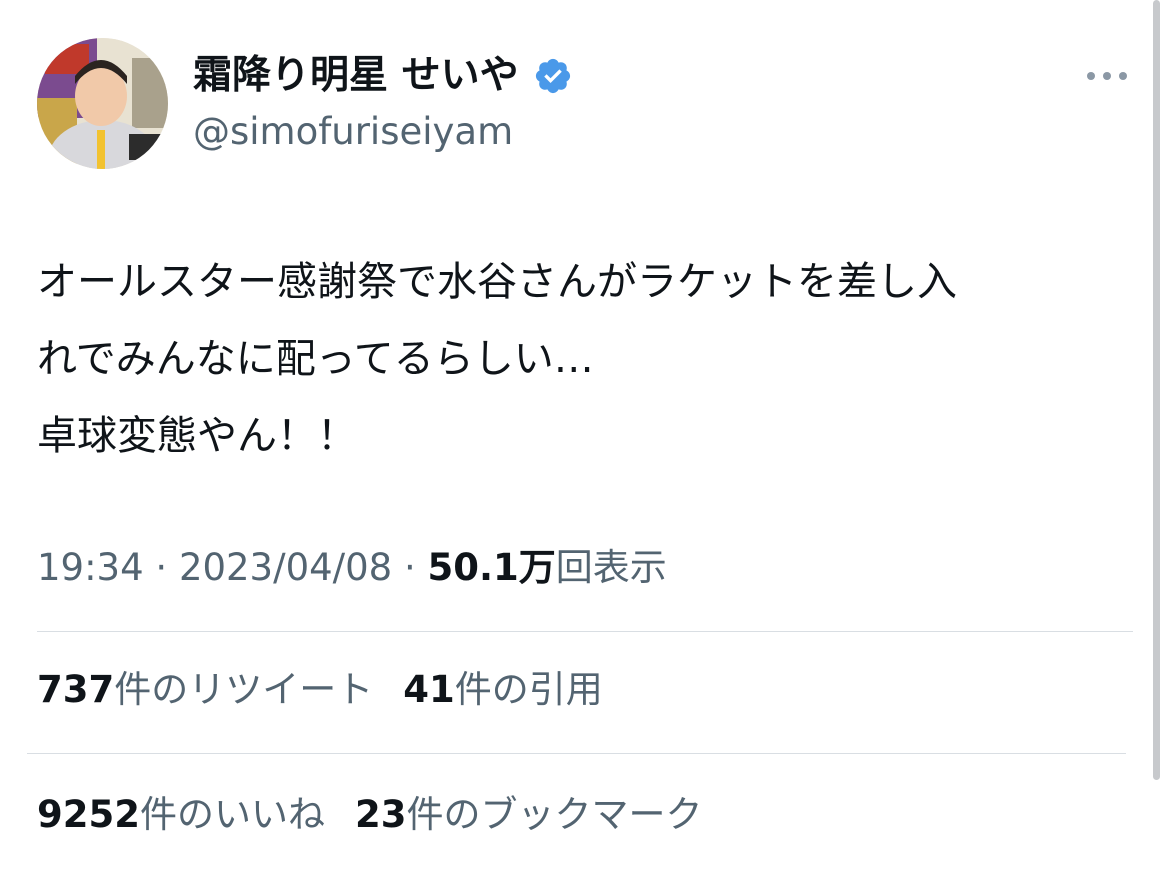  I want to click on author-handle: @simofuriseiyam, so click(353, 132).